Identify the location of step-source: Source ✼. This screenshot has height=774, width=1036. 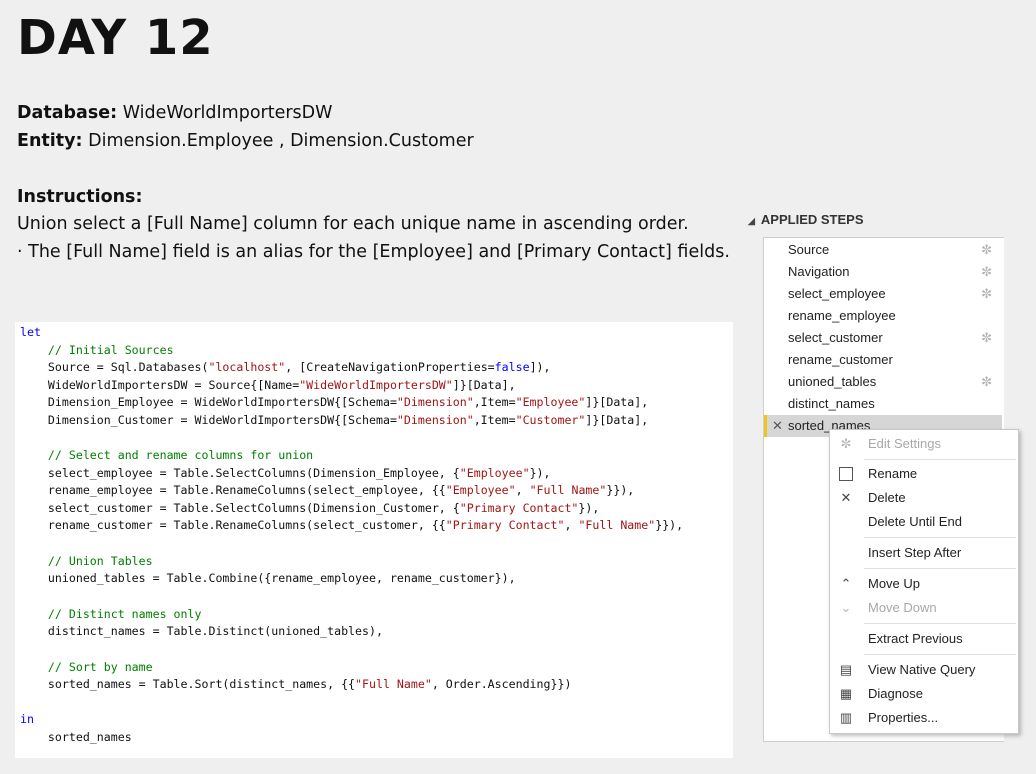
(883, 250).